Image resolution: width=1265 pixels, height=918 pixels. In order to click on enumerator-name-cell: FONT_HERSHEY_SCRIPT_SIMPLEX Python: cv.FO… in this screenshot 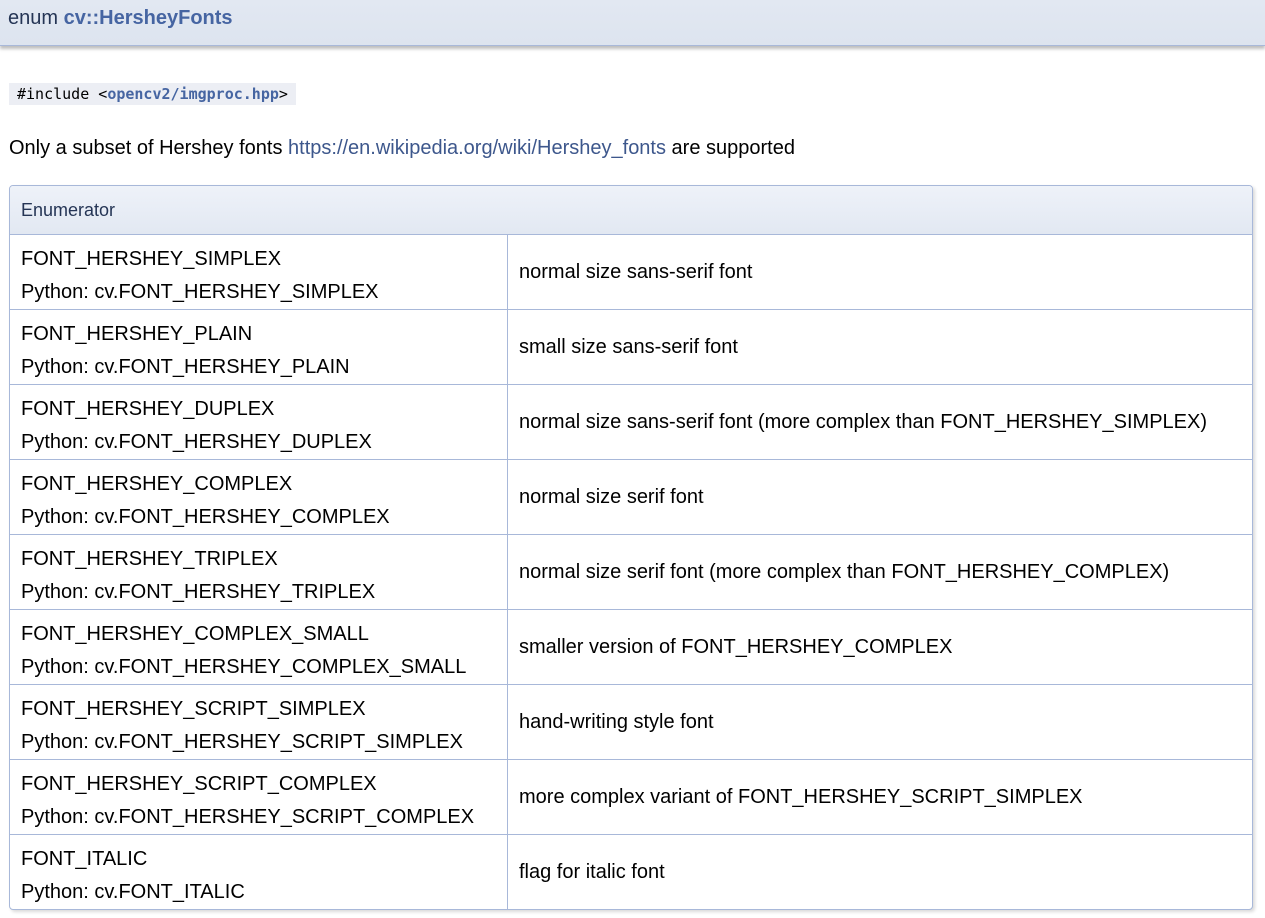, I will do `click(259, 722)`.